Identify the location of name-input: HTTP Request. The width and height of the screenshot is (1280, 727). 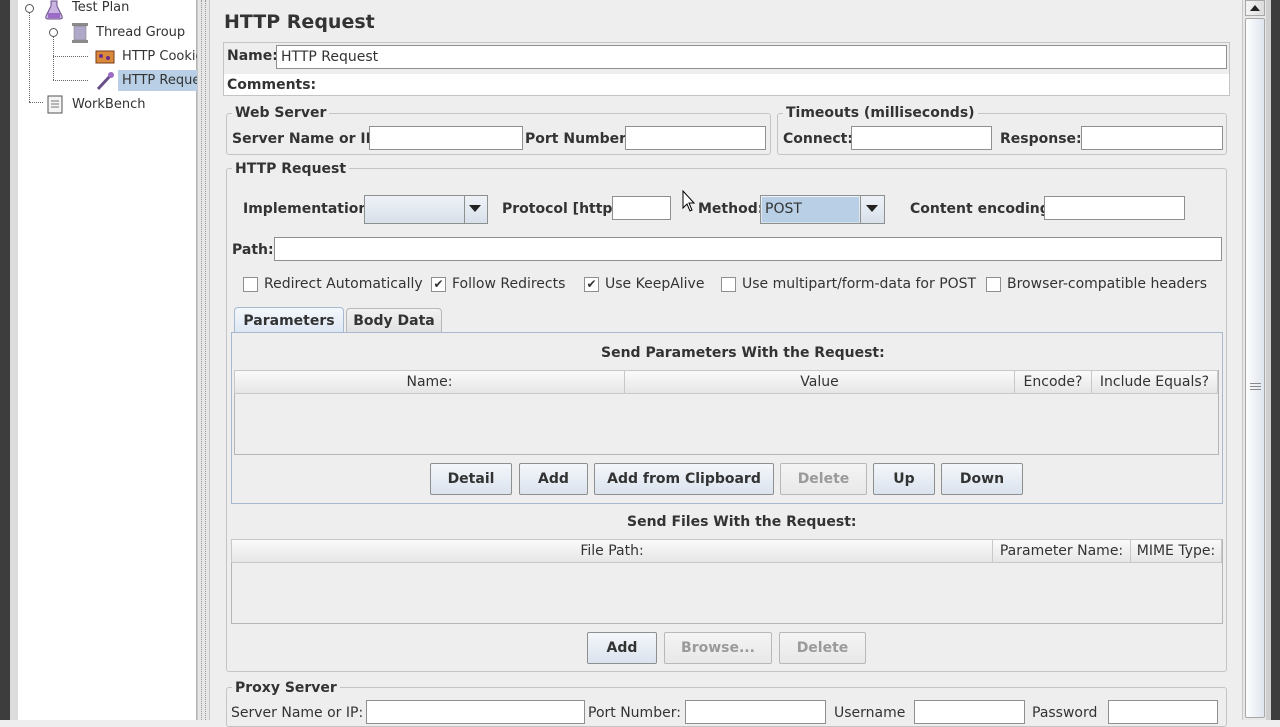
(751, 57).